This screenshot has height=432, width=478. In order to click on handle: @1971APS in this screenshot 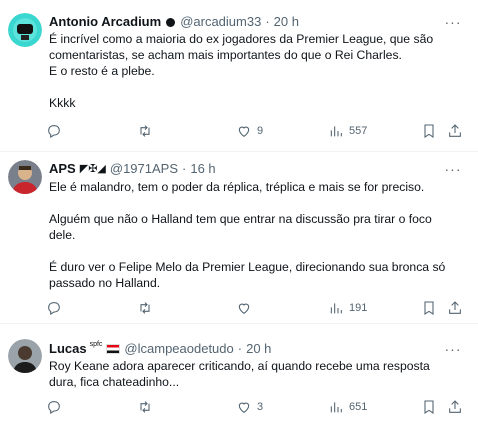, I will do `click(144, 169)`.